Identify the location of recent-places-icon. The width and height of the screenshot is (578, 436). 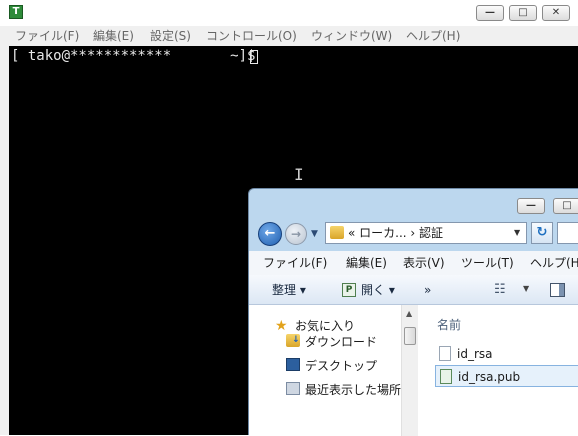
(293, 388).